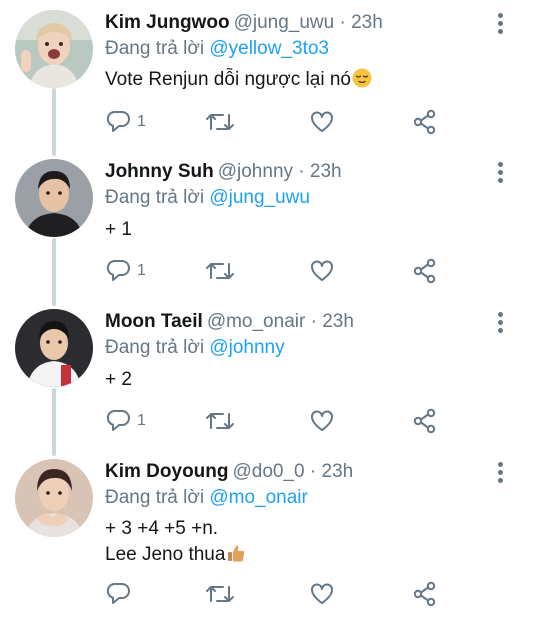 This screenshot has height=618, width=540. Describe the element at coordinates (175, 555) in the screenshot. I see `tweet-text-line: Lee Jeno thua` at that location.